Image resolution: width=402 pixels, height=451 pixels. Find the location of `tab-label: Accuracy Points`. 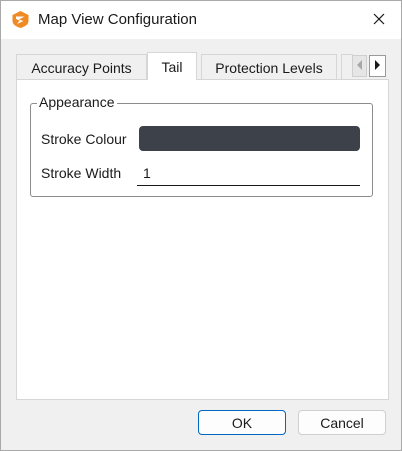

tab-label: Accuracy Points is located at coordinates (81, 67).